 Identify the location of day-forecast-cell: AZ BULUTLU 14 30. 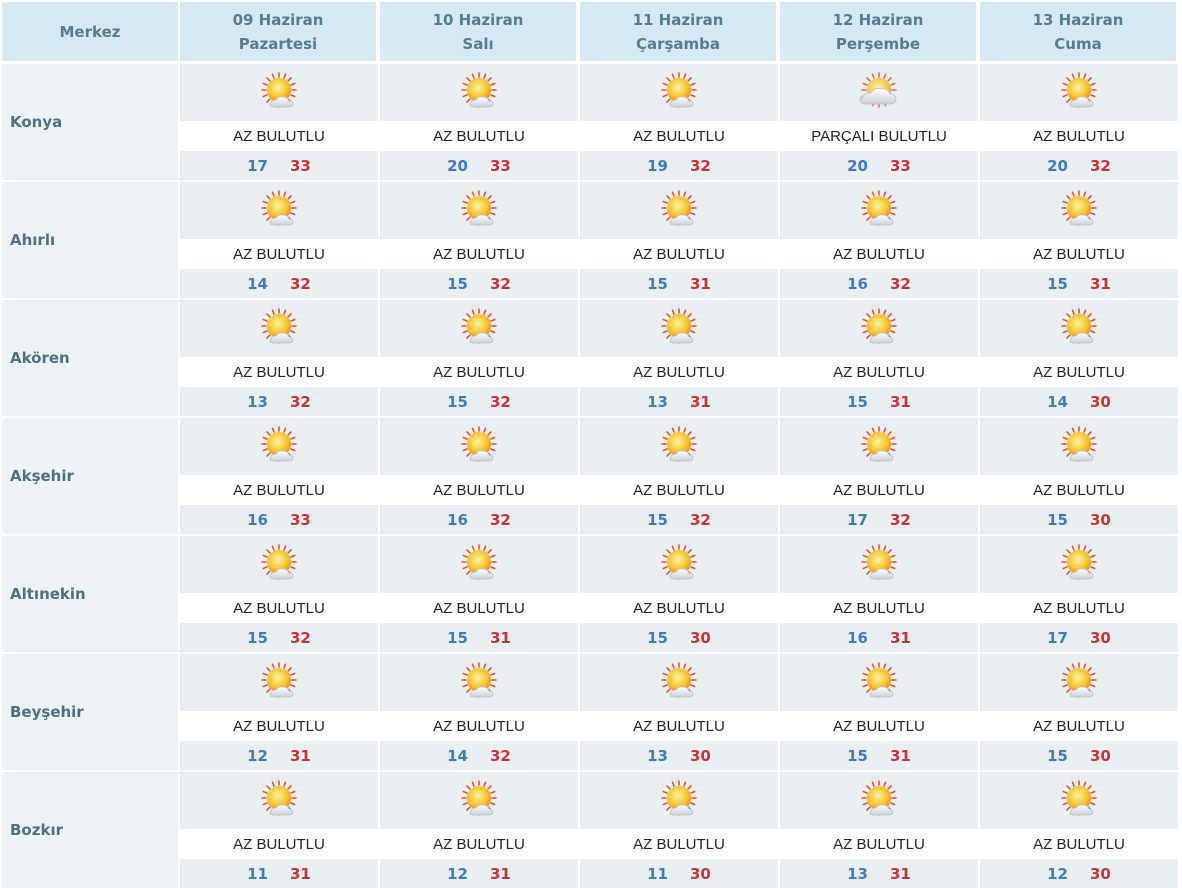
(1079, 358).